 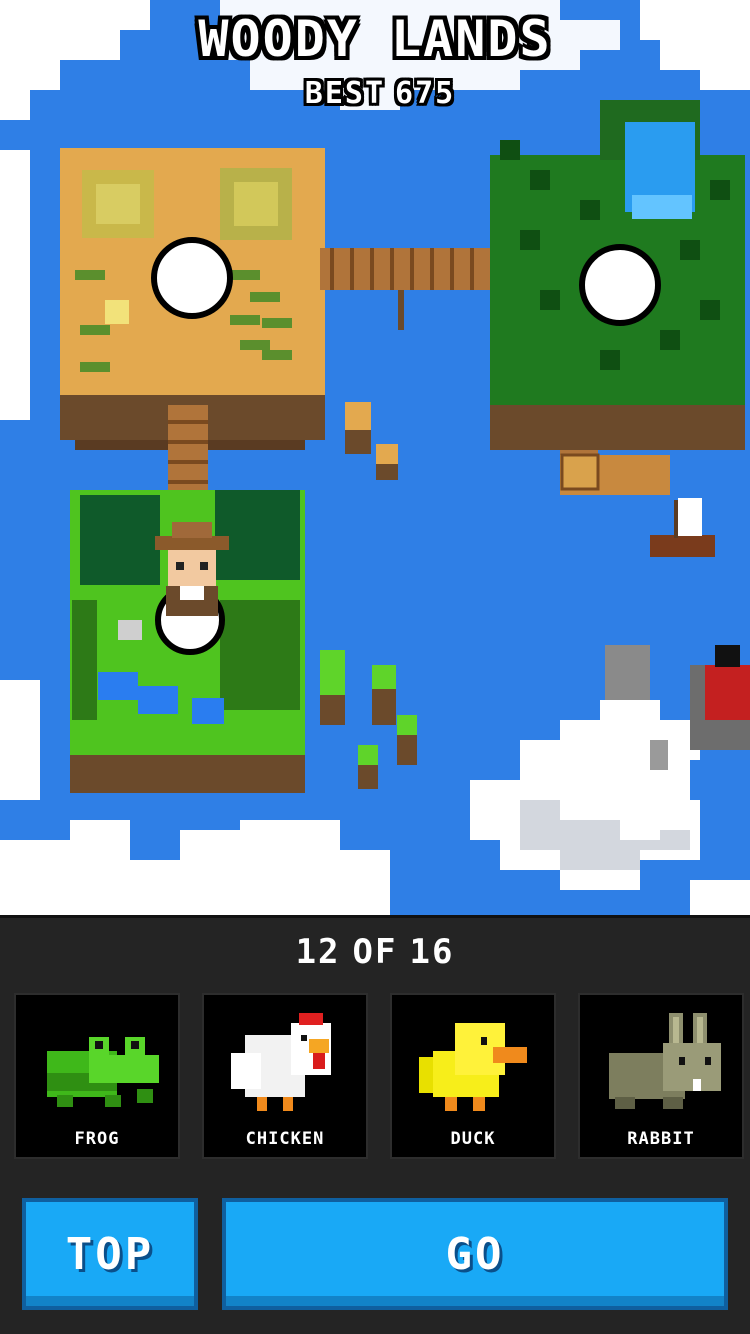 What do you see at coordinates (97, 1139) in the screenshot?
I see `character-name: FROG` at bounding box center [97, 1139].